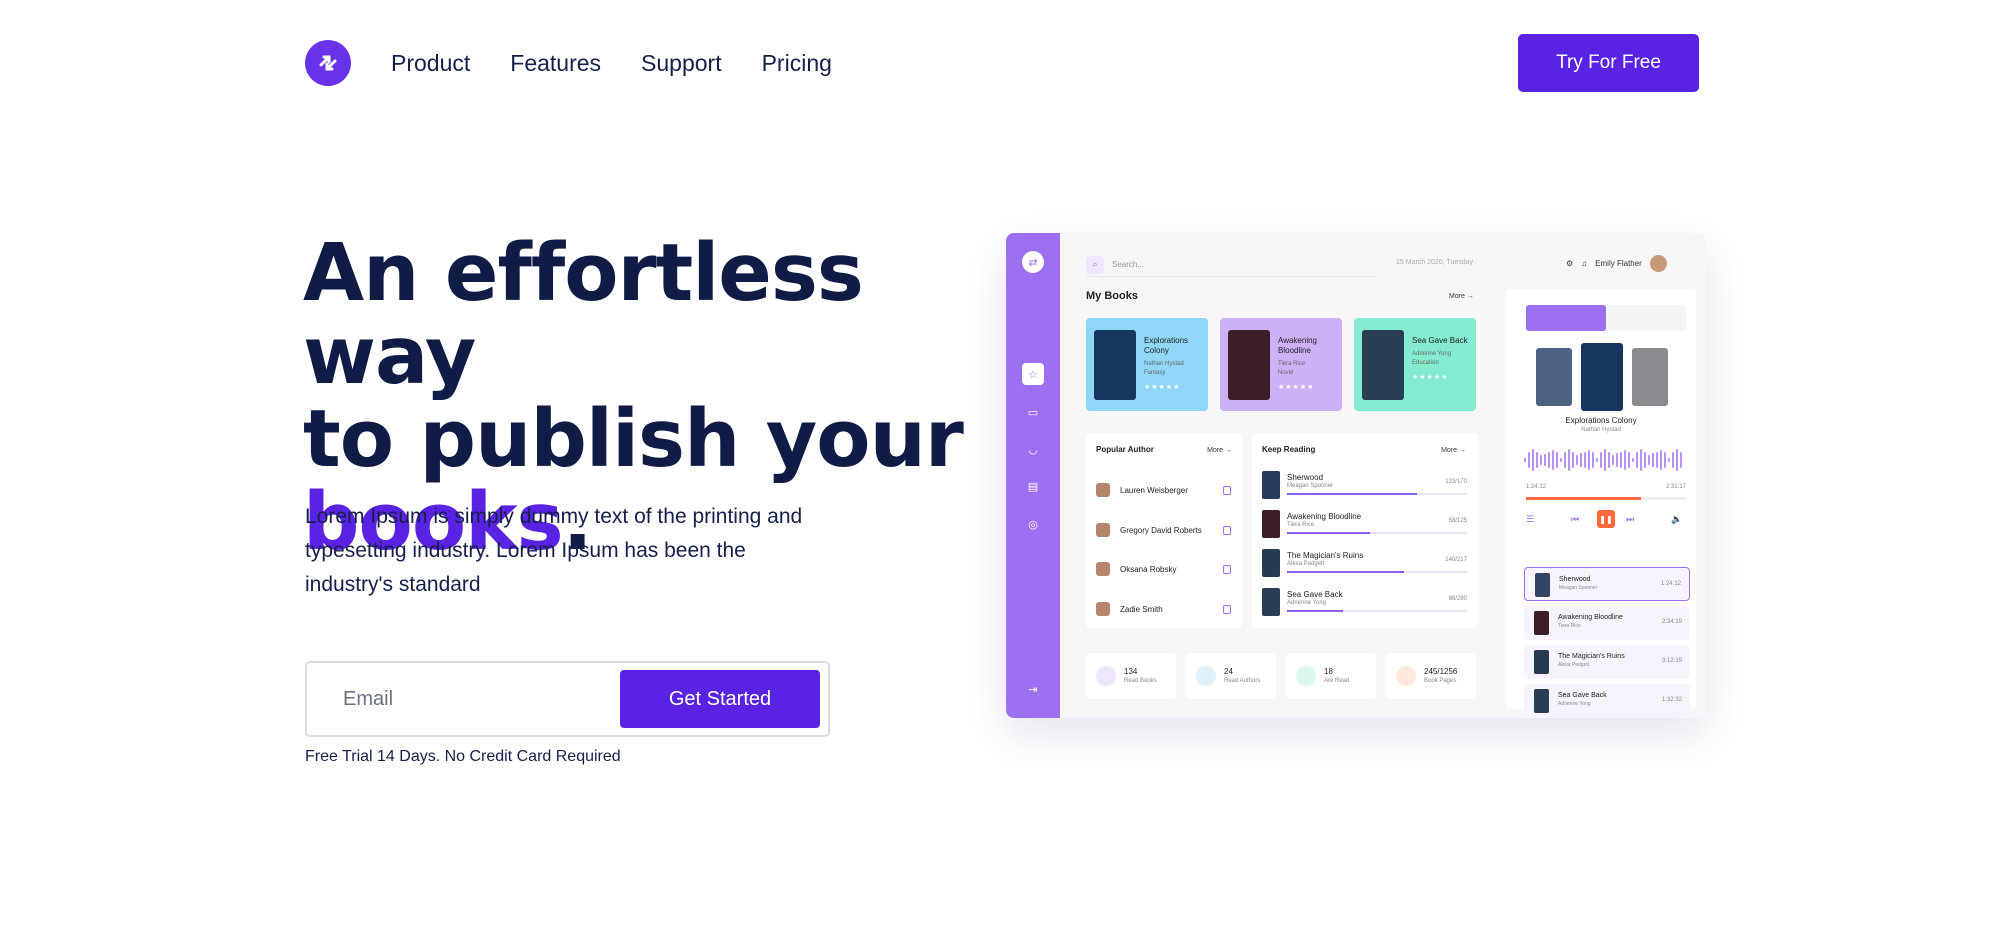 This screenshot has width=2000, height=952. I want to click on hero-title-line1: An effortless way, so click(583, 314).